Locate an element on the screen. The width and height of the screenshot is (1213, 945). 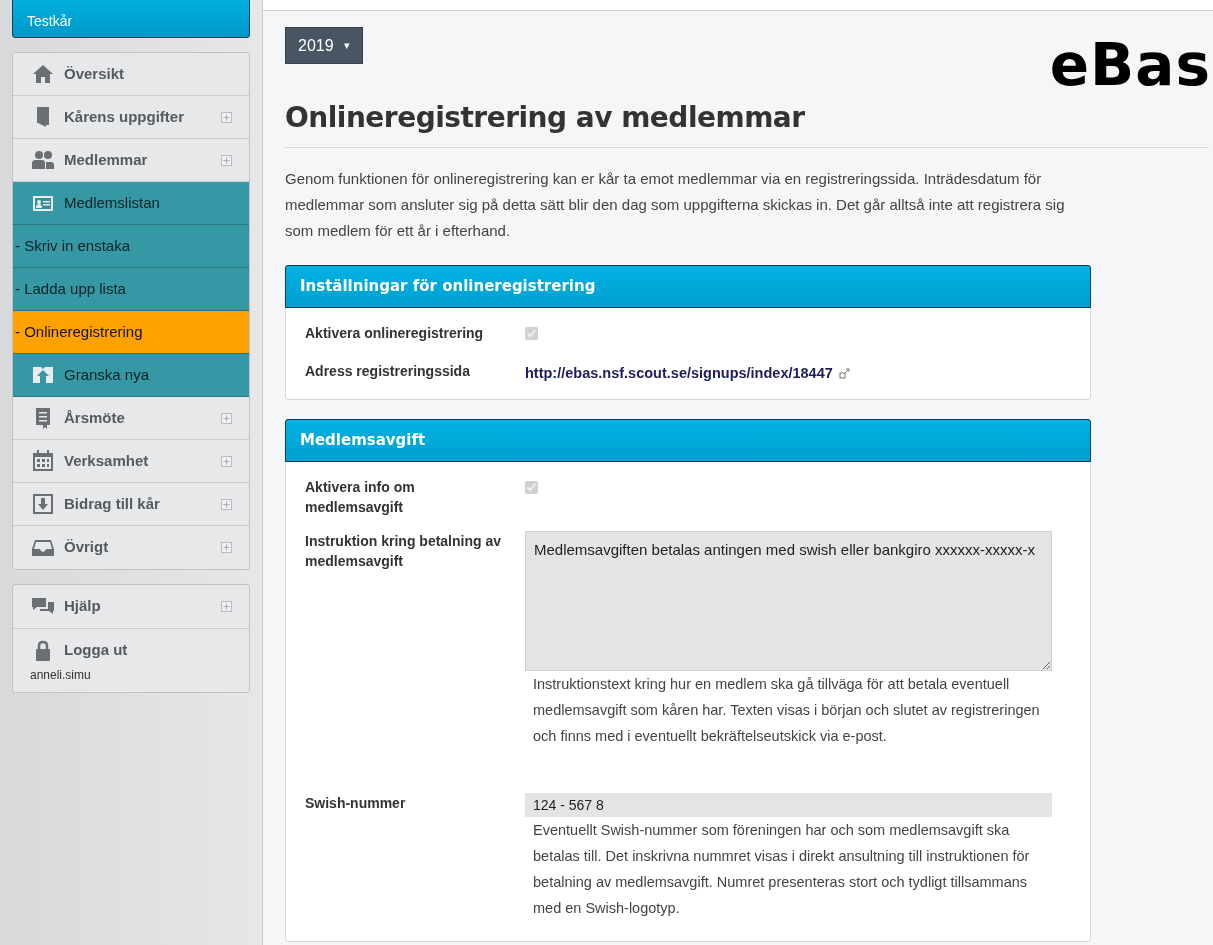
caret-icon: ▾ is located at coordinates (346, 45).